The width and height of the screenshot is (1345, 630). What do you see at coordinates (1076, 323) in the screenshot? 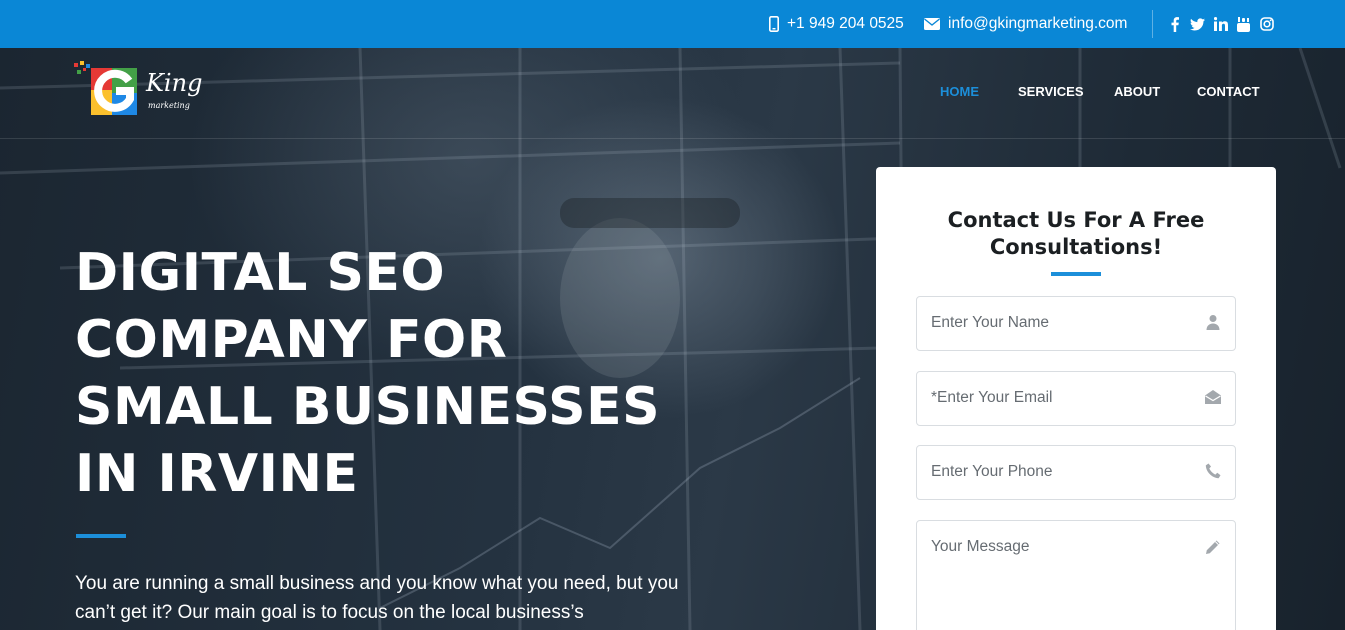
I see `name-field: Enter Your Name` at bounding box center [1076, 323].